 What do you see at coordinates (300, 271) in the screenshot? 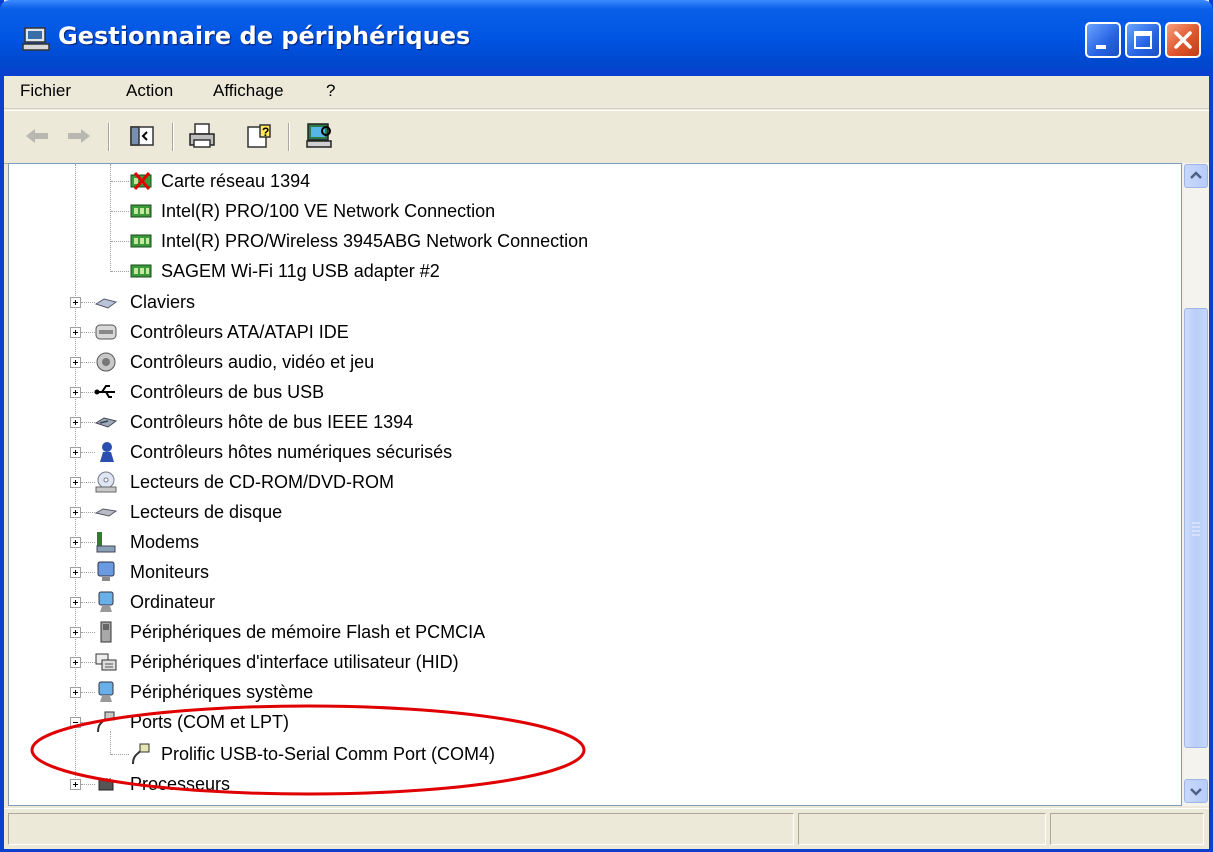
I see `tree-item-label: SAGEM Wi-Fi 11g USB adapter #2` at bounding box center [300, 271].